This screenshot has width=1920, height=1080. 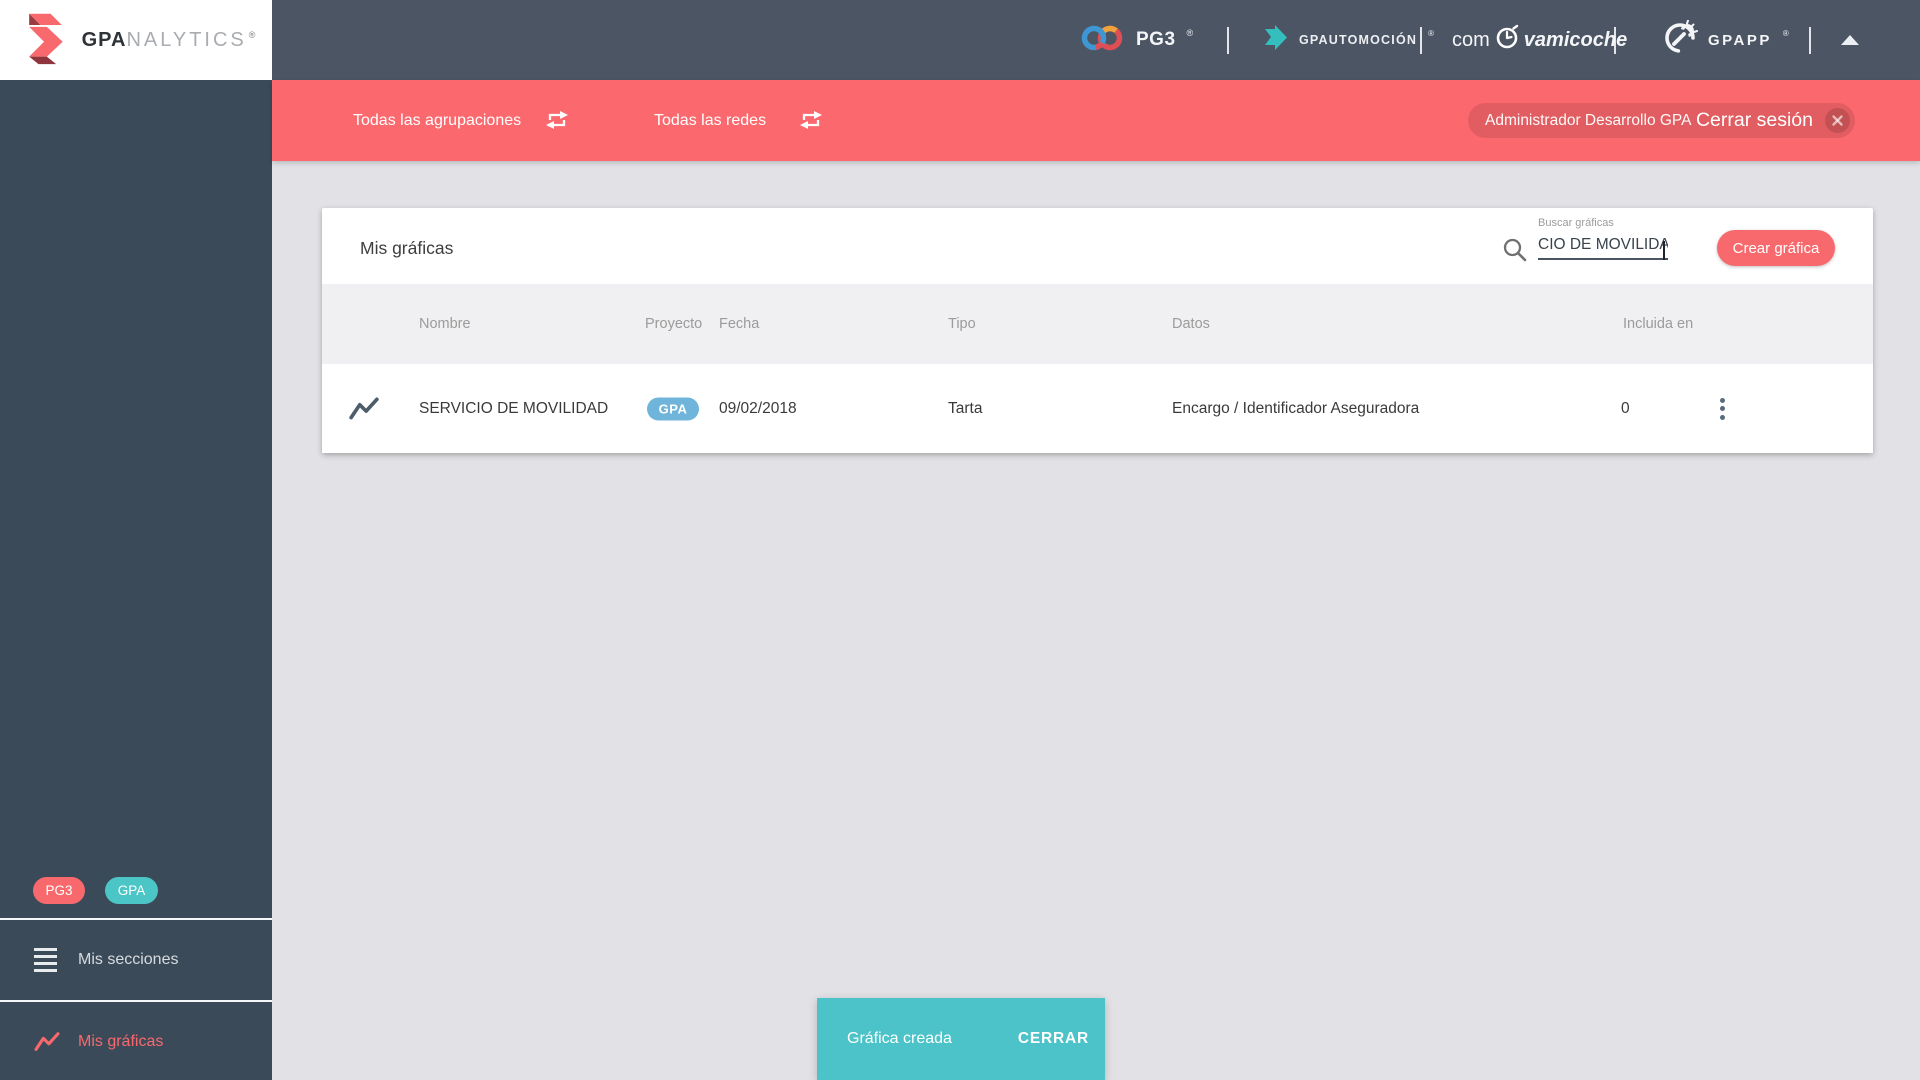 What do you see at coordinates (59, 890) in the screenshot?
I see `sidebar-badge-pg3: PG3` at bounding box center [59, 890].